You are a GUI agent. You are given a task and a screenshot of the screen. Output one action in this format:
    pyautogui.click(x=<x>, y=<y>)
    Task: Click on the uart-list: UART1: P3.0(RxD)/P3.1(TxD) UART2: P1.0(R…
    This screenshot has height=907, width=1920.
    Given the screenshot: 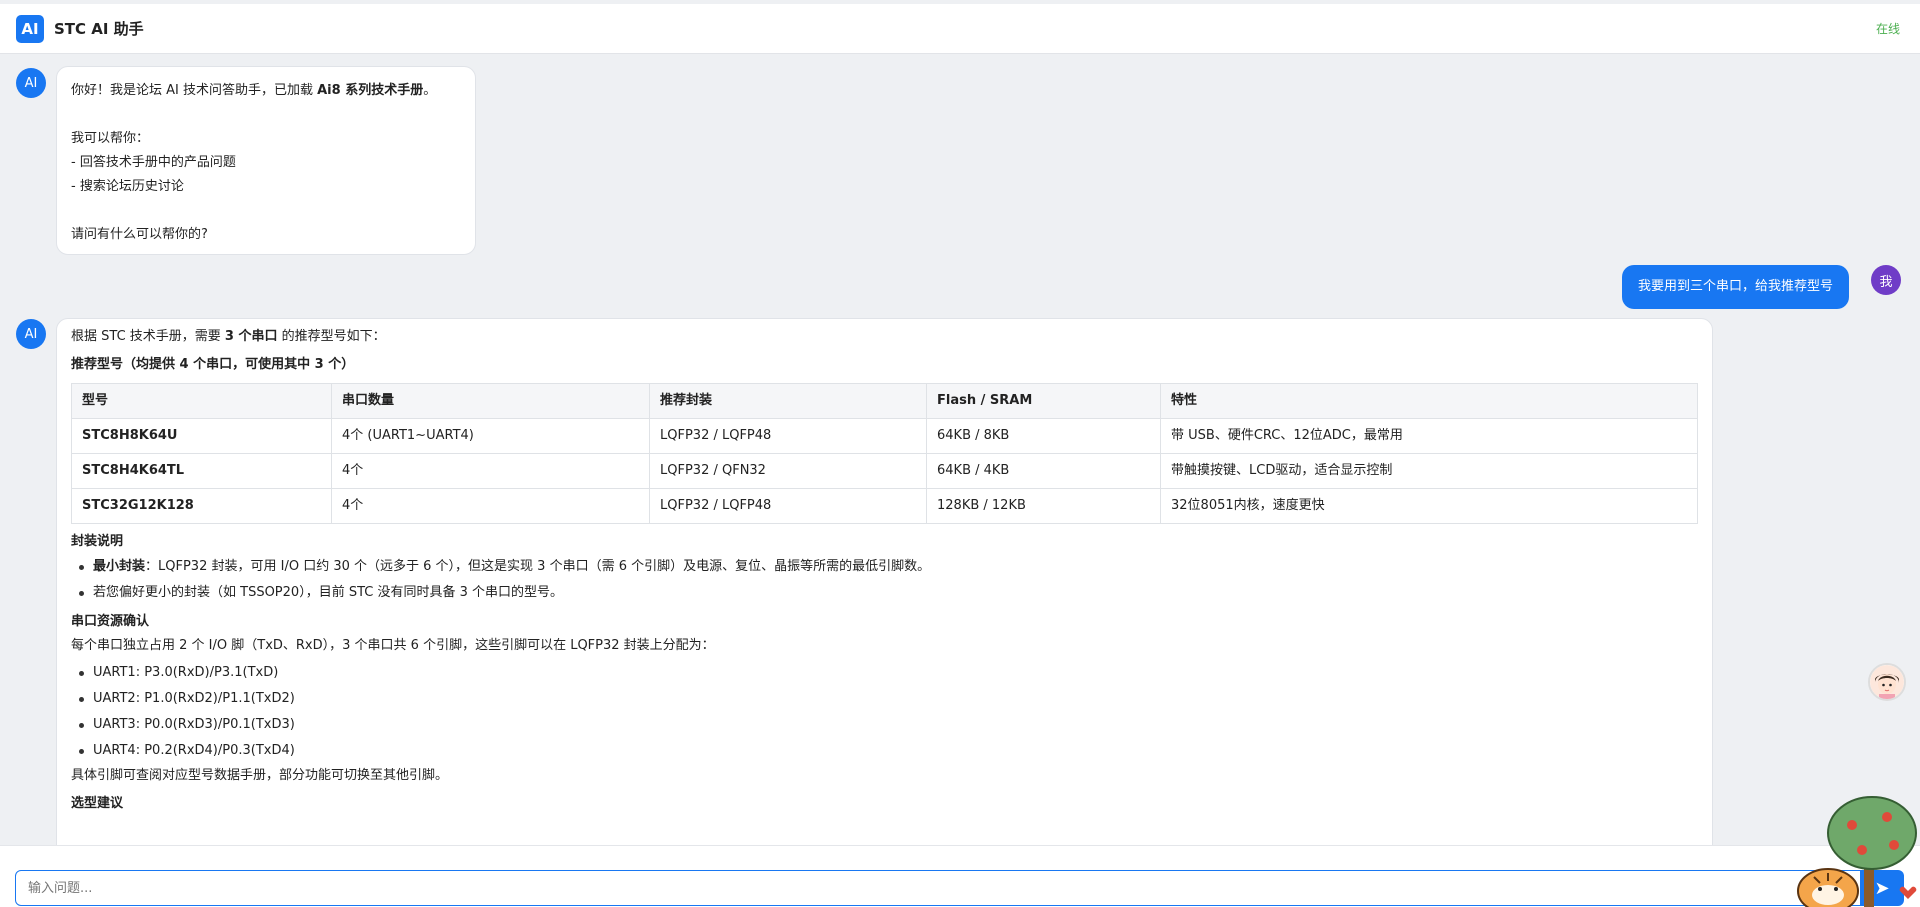 What is the action you would take?
    pyautogui.click(x=884, y=712)
    